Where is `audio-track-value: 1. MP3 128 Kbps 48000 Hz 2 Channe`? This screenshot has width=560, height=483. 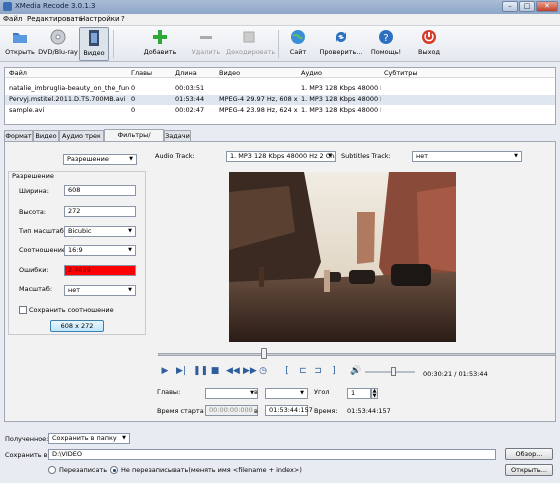
audio-track-value: 1. MP3 128 Kbps 48000 Hz 2 Channe is located at coordinates (282, 156).